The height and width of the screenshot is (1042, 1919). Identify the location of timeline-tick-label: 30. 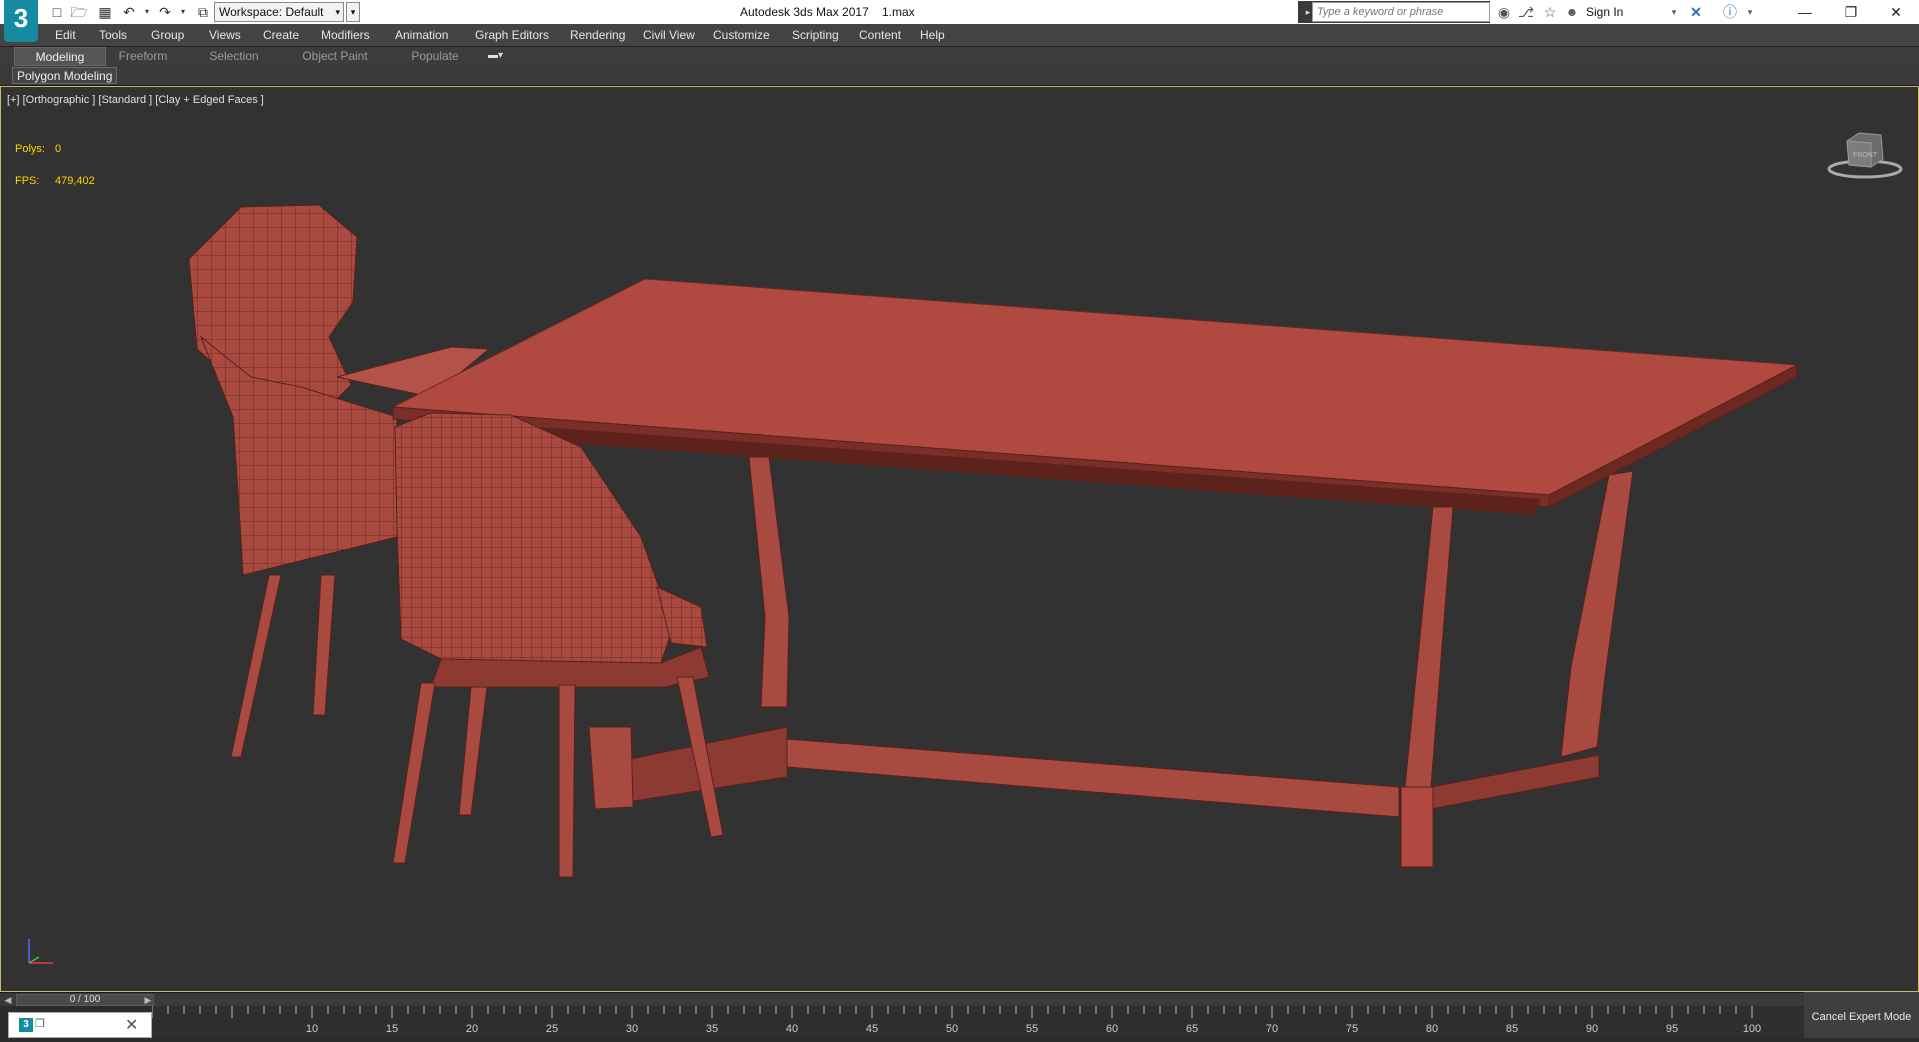
(632, 1029).